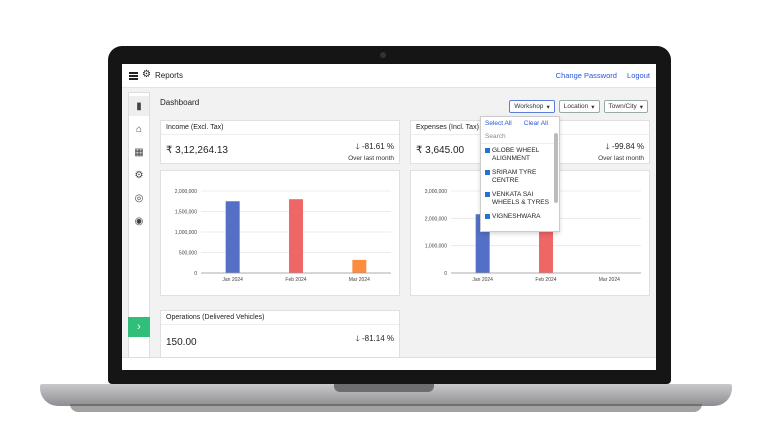 Image resolution: width=768 pixels, height=446 pixels. I want to click on page-title: Dashboard, so click(180, 102).